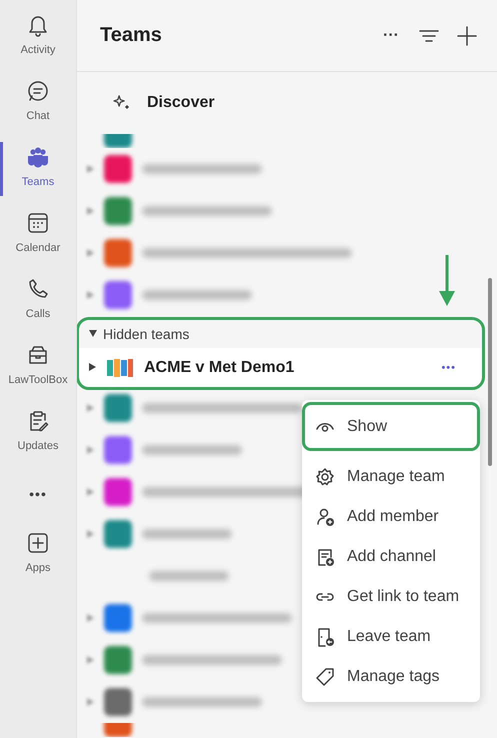 The image size is (497, 738). What do you see at coordinates (490, 372) in the screenshot?
I see `scrollbar` at bounding box center [490, 372].